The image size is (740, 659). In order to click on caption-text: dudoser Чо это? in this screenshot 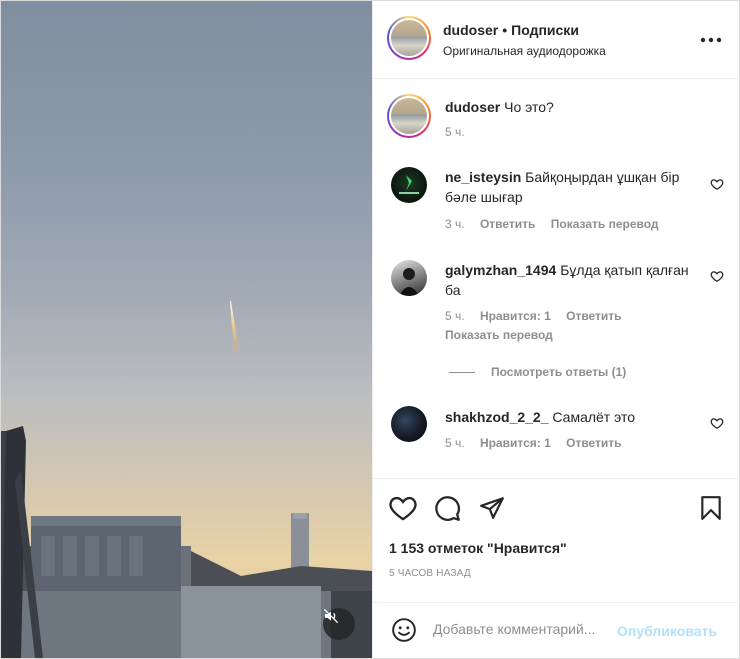, I will do `click(569, 107)`.